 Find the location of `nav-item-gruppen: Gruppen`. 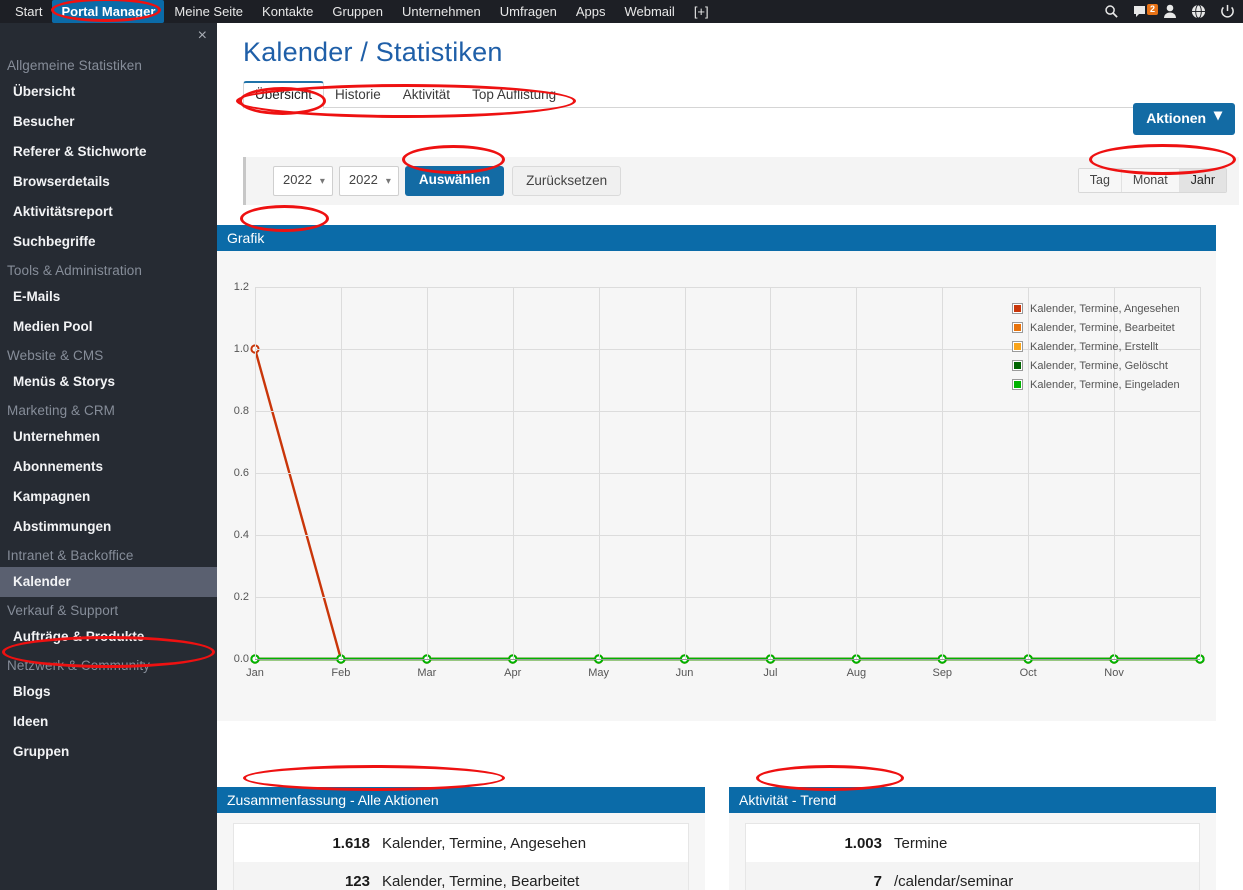

nav-item-gruppen: Gruppen is located at coordinates (357, 11).